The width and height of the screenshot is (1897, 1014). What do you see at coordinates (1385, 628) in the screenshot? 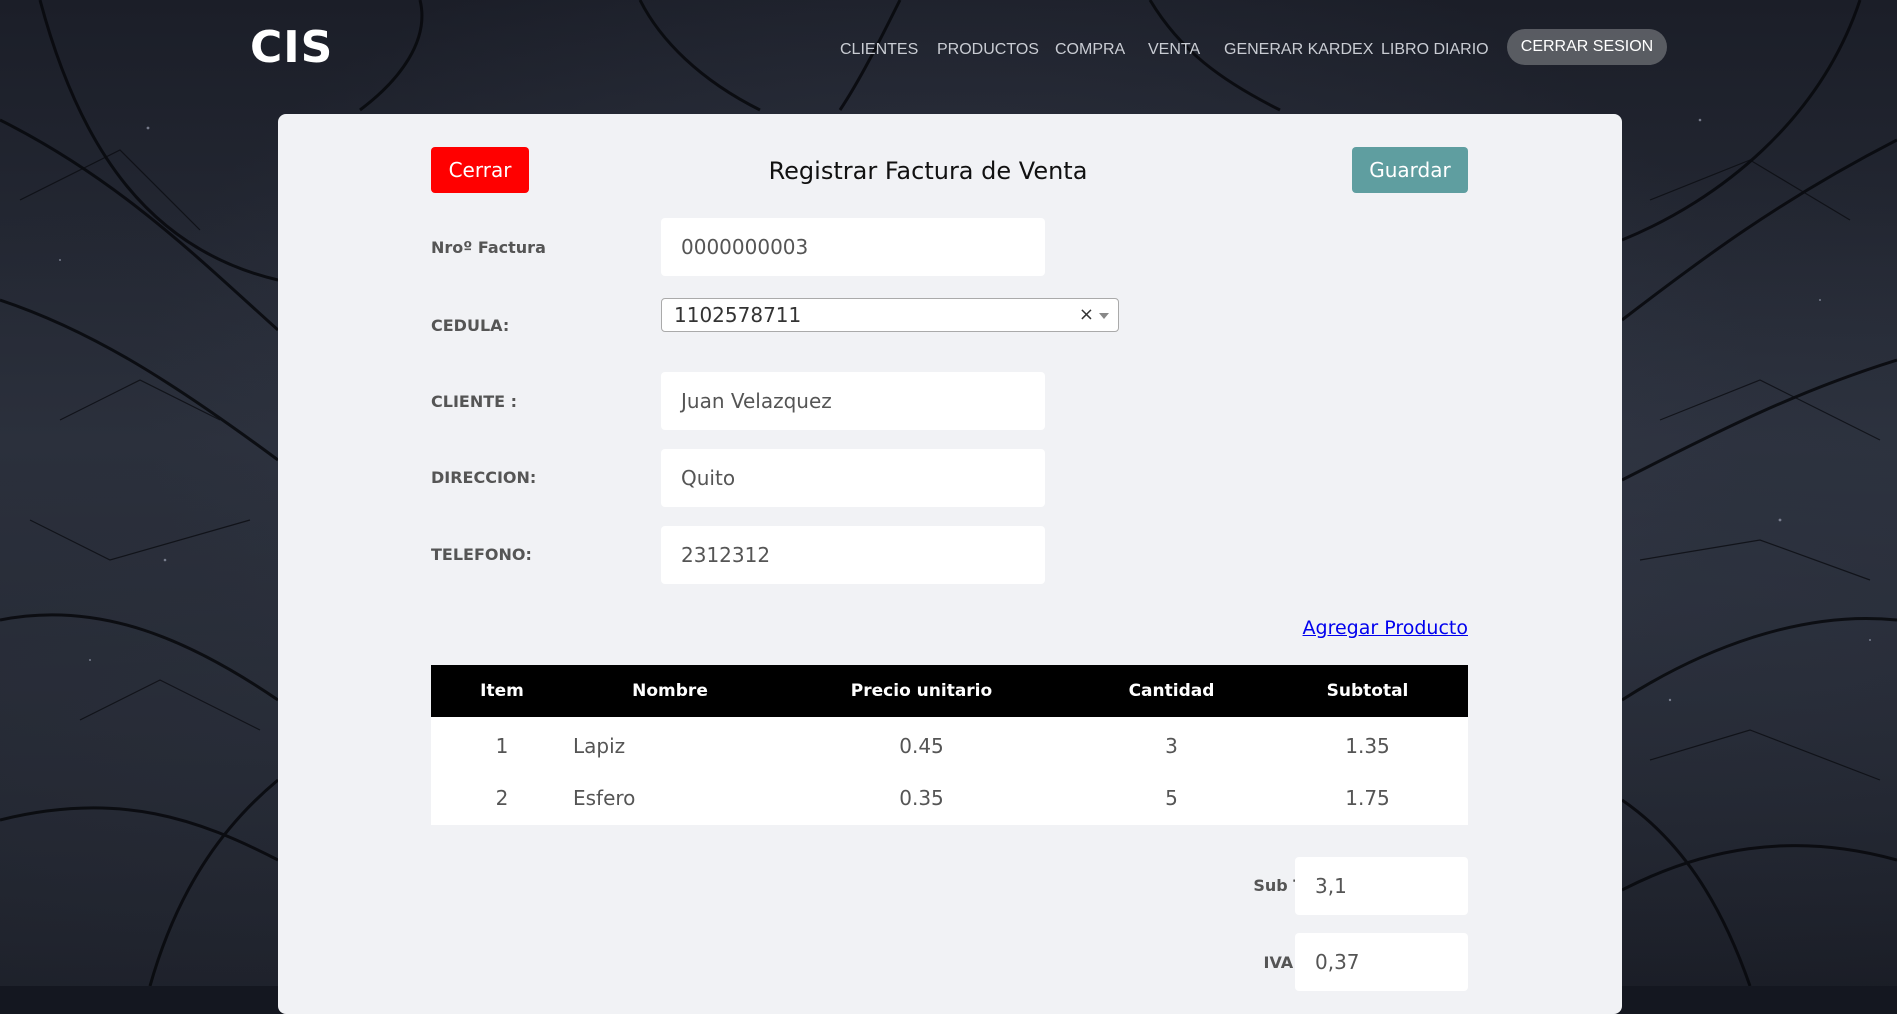
I see `add-product-link: Agregar Producto` at bounding box center [1385, 628].